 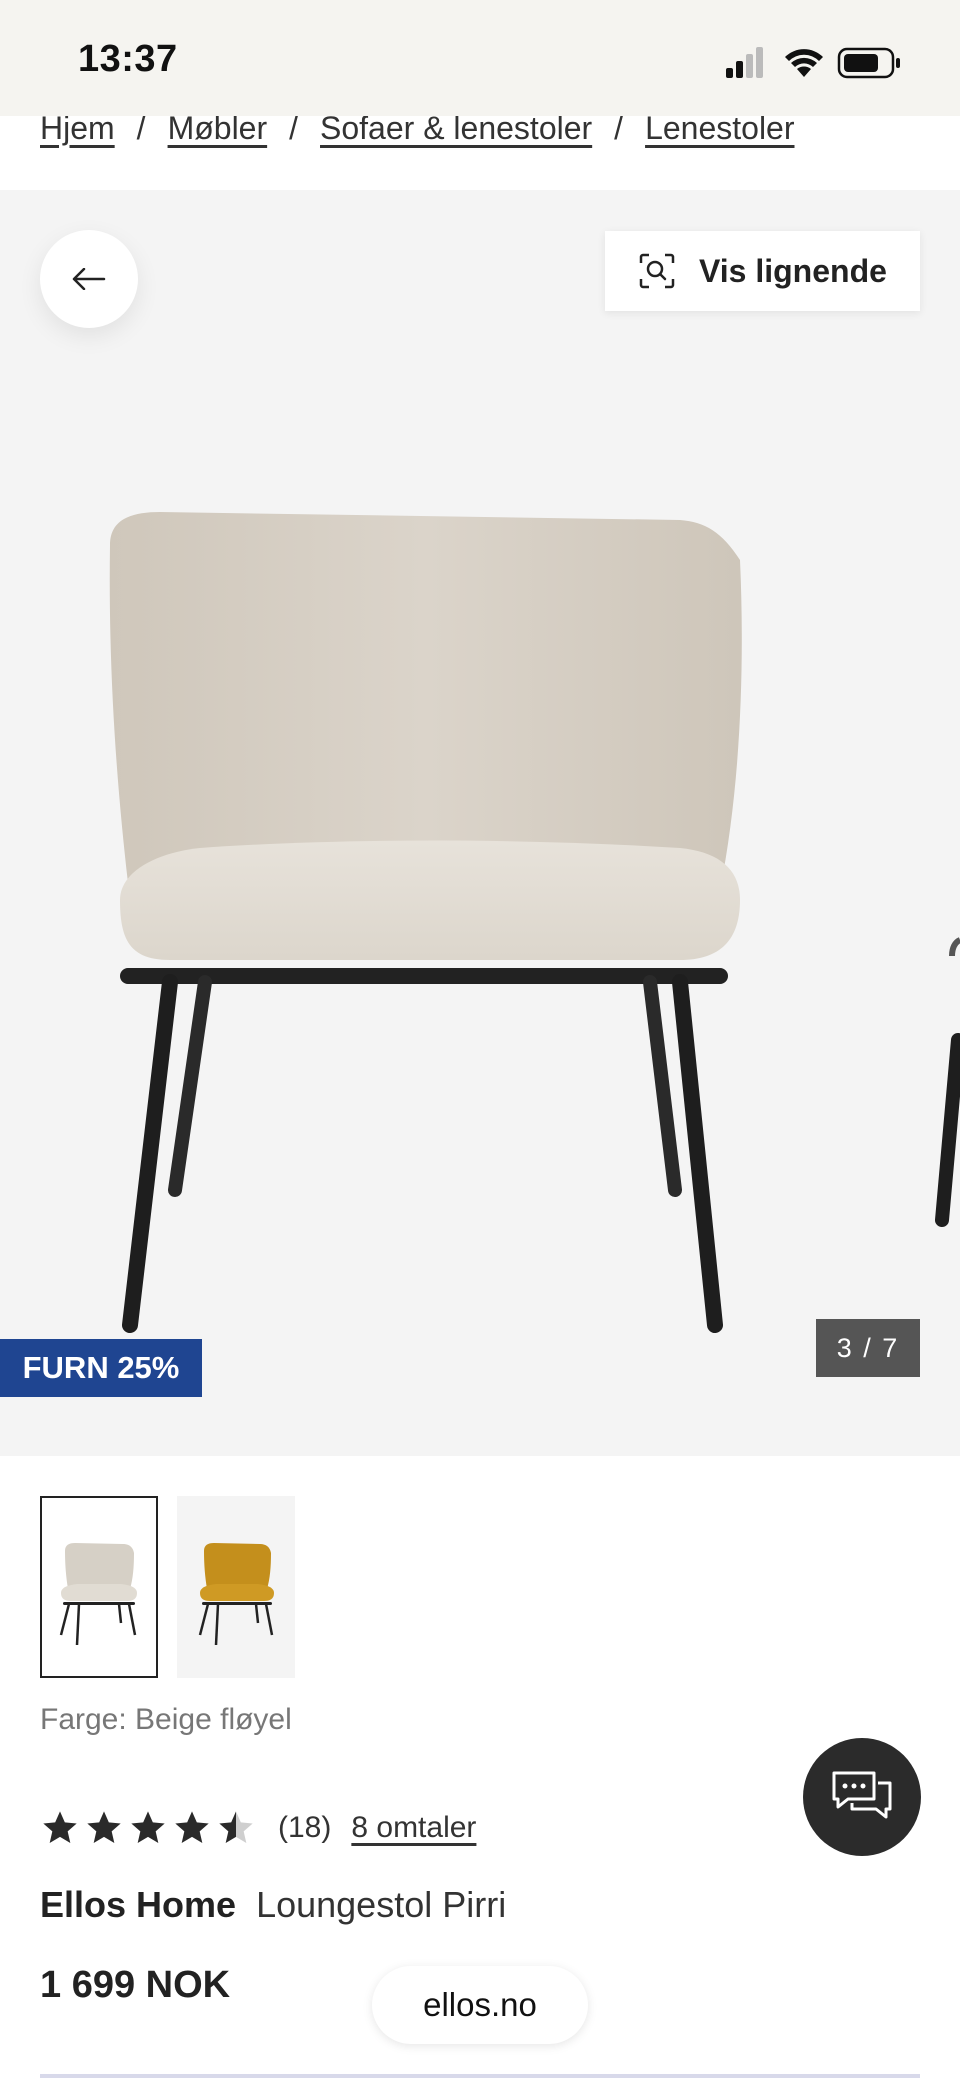 What do you see at coordinates (305, 1827) in the screenshot?
I see `rating-count: (18)` at bounding box center [305, 1827].